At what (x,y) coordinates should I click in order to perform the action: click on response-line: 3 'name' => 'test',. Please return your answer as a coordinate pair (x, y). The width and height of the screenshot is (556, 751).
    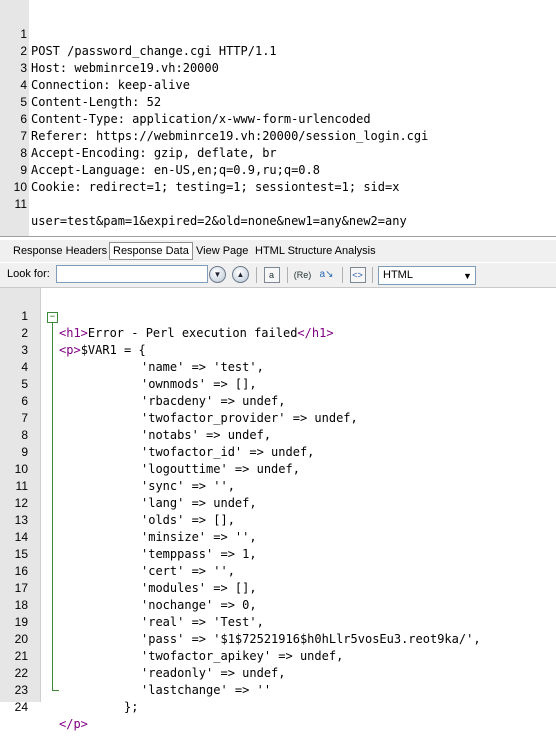
    Looking at the image, I should click on (278, 349).